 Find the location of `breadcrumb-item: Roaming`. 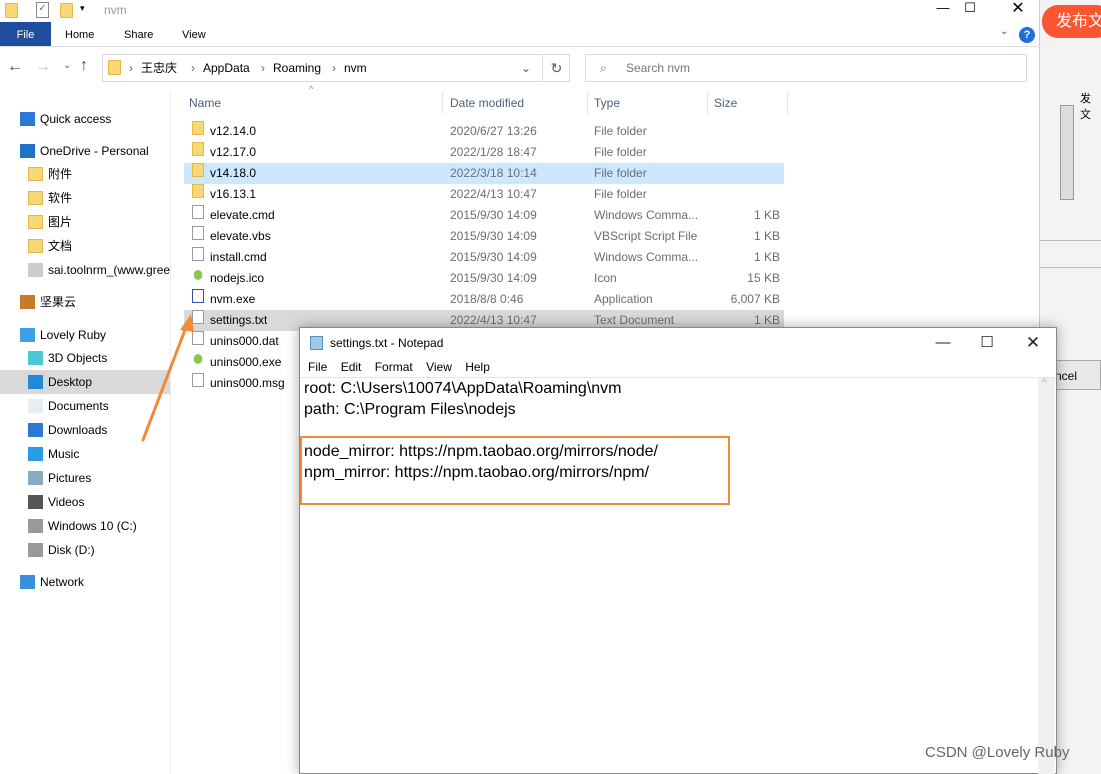

breadcrumb-item: Roaming is located at coordinates (297, 68).